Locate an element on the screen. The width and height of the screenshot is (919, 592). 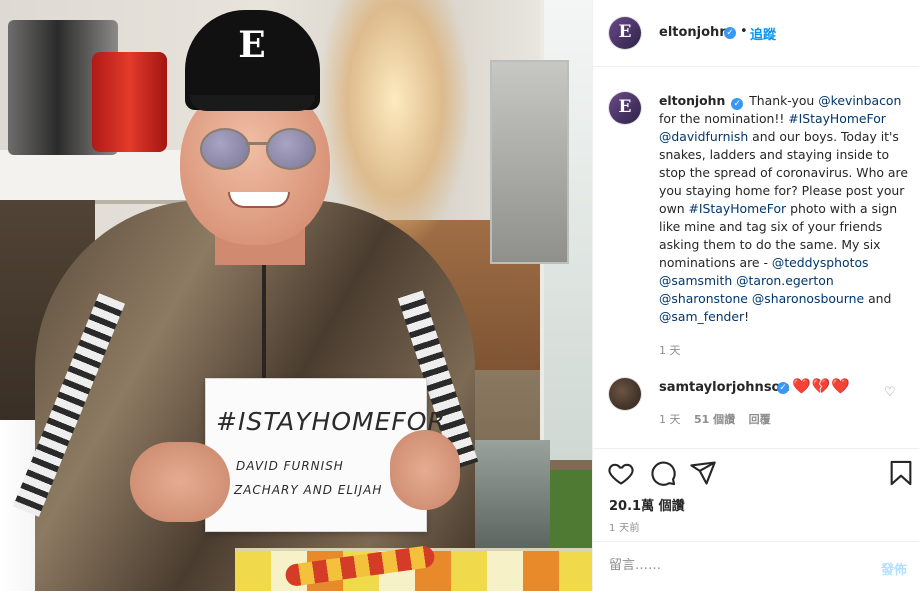
caption-mention-link: @sharonstone is located at coordinates (703, 298).